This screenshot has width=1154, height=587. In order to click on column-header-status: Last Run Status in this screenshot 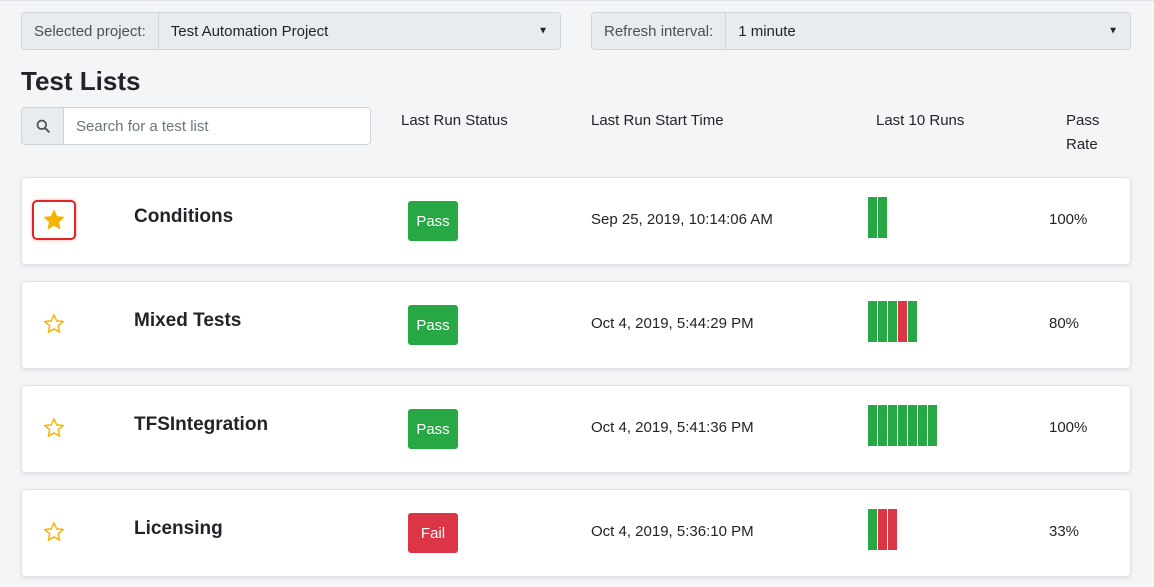, I will do `click(454, 120)`.